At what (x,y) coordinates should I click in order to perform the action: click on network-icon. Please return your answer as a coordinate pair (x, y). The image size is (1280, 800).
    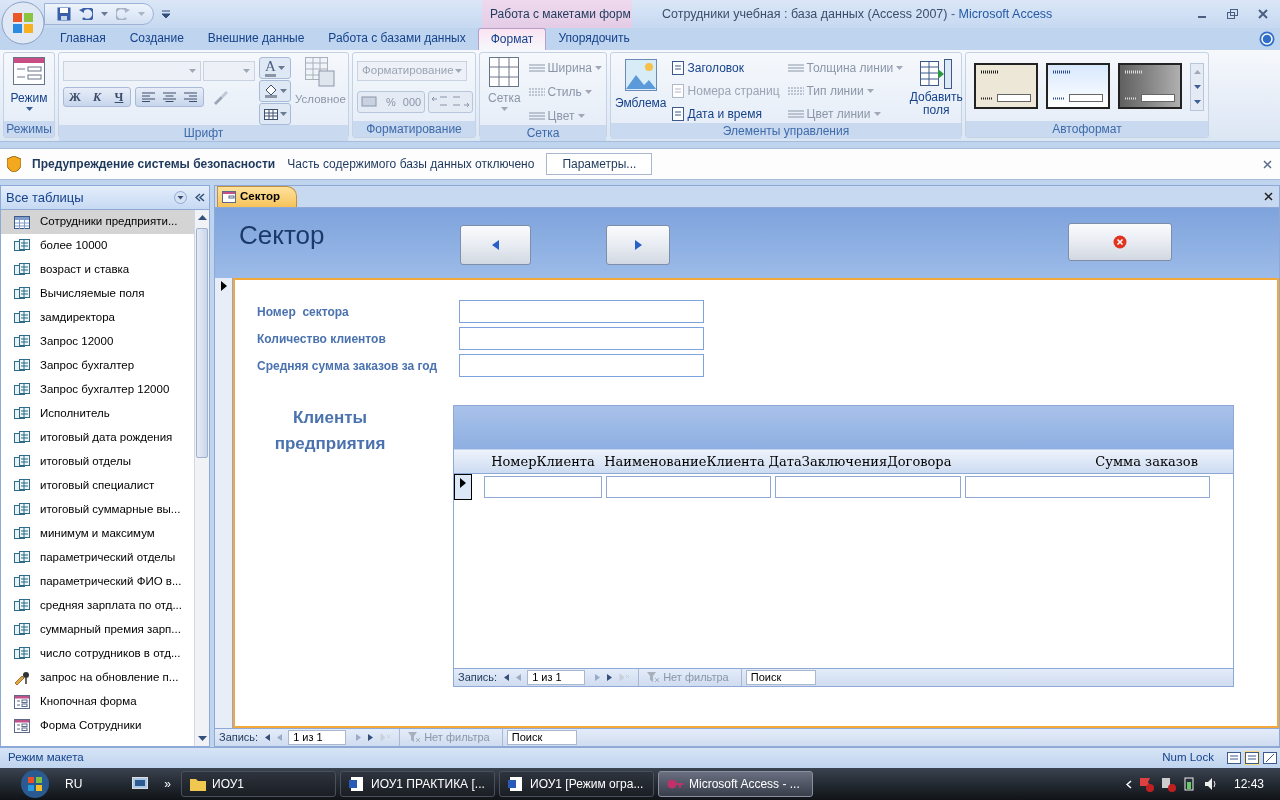
    Looking at the image, I should click on (1167, 784).